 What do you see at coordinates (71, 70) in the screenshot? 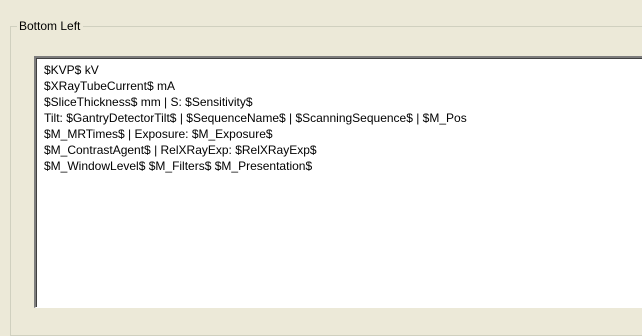
I see `text-line: $KVP$ kV` at bounding box center [71, 70].